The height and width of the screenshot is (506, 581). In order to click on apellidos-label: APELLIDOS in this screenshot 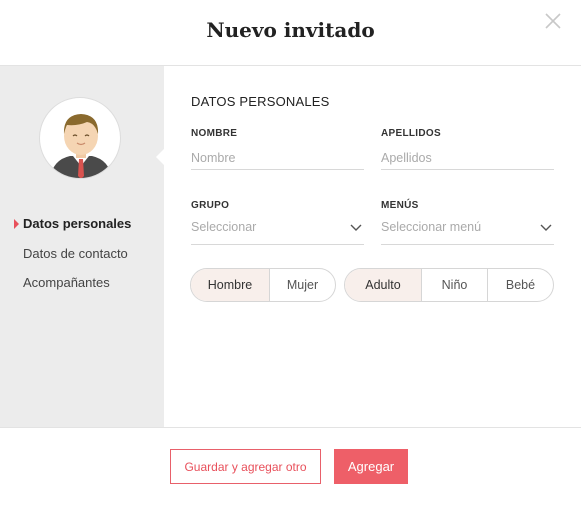, I will do `click(411, 133)`.